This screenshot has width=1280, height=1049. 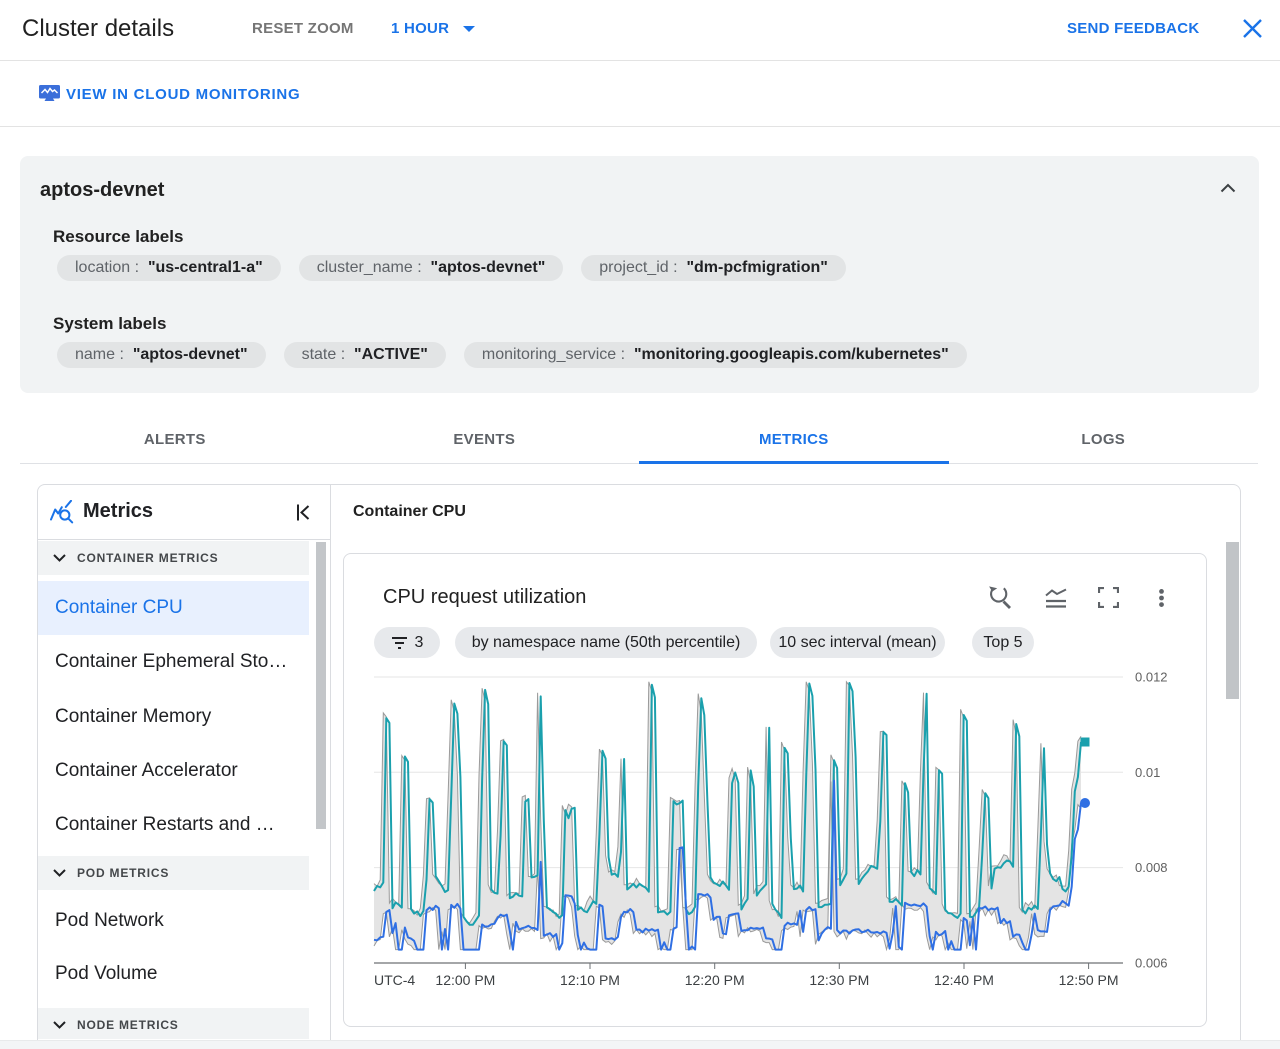 I want to click on svg-text: 0.01, so click(x=1147, y=772).